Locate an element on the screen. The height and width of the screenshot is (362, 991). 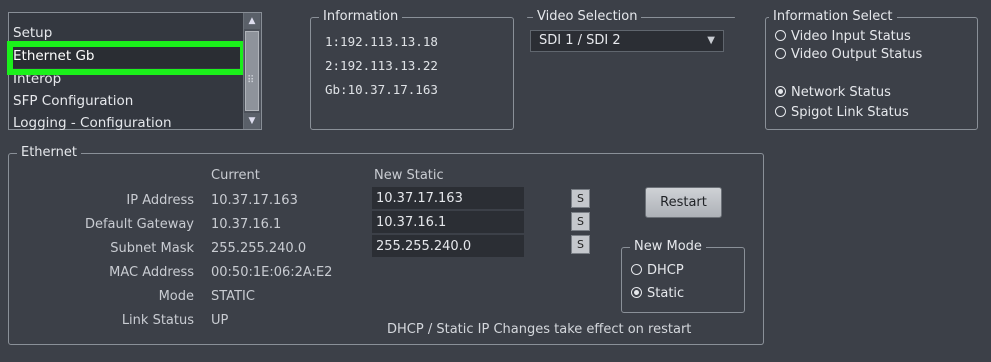
nav-item-interop: Interop is located at coordinates (130, 79).